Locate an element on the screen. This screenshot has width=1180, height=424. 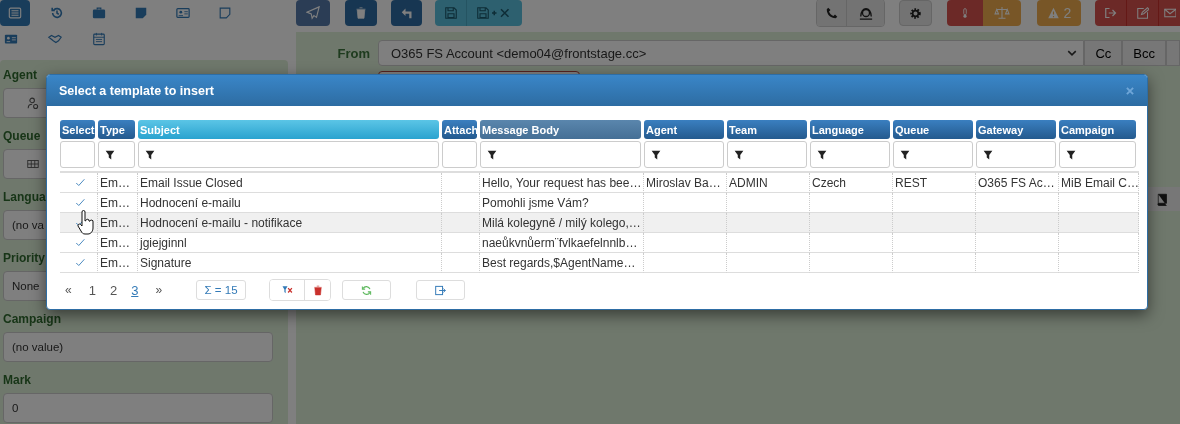
dialog-title: Select a template to insert is located at coordinates (136, 90).